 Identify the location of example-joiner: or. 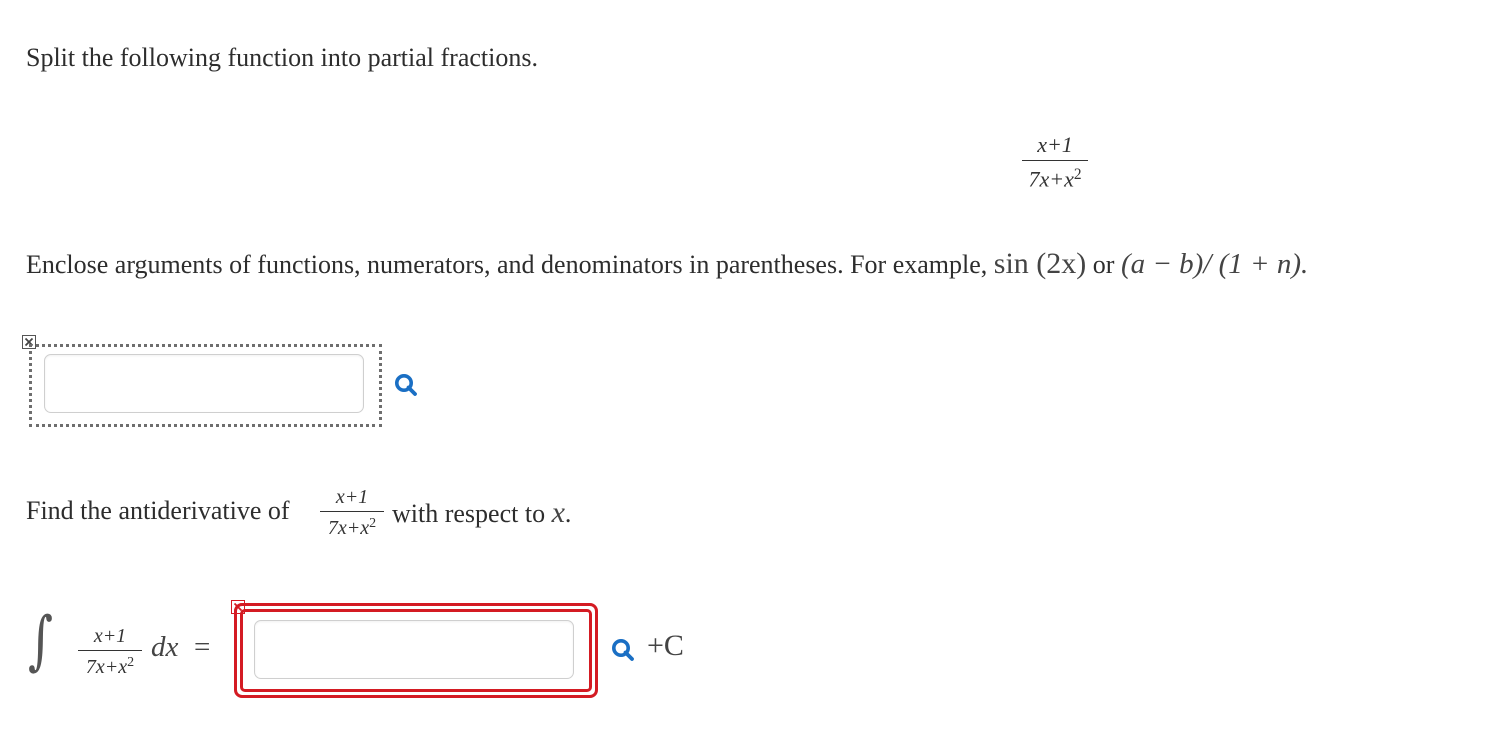
(1103, 264).